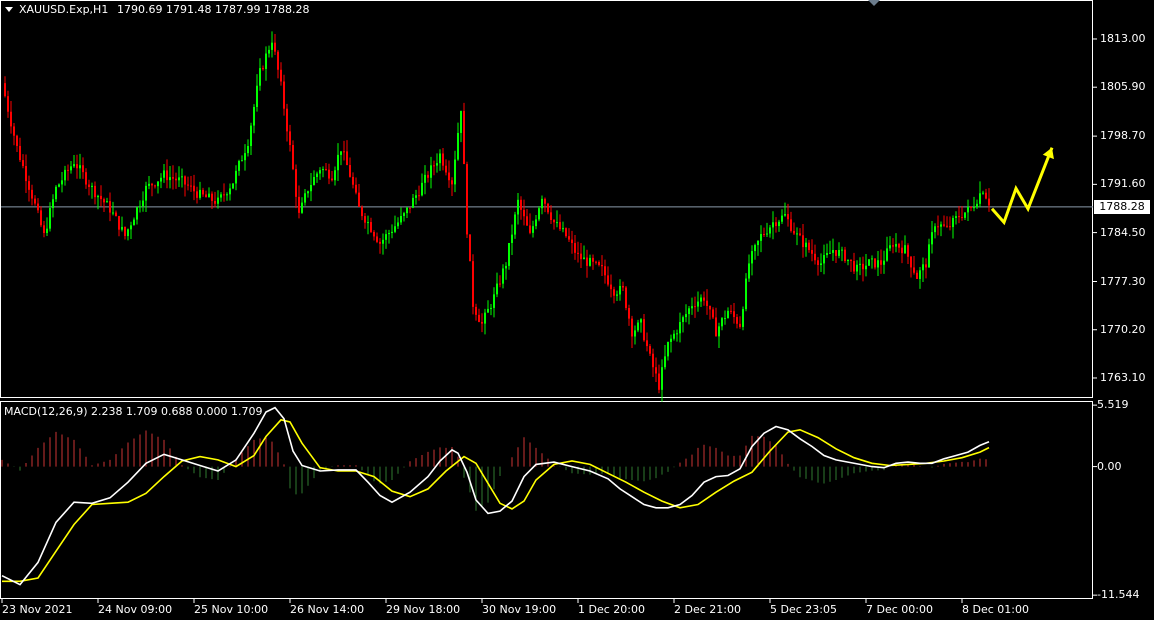 The image size is (1154, 620). Describe the element at coordinates (1118, 595) in the screenshot. I see `macd-tick-label: -11.544` at that location.